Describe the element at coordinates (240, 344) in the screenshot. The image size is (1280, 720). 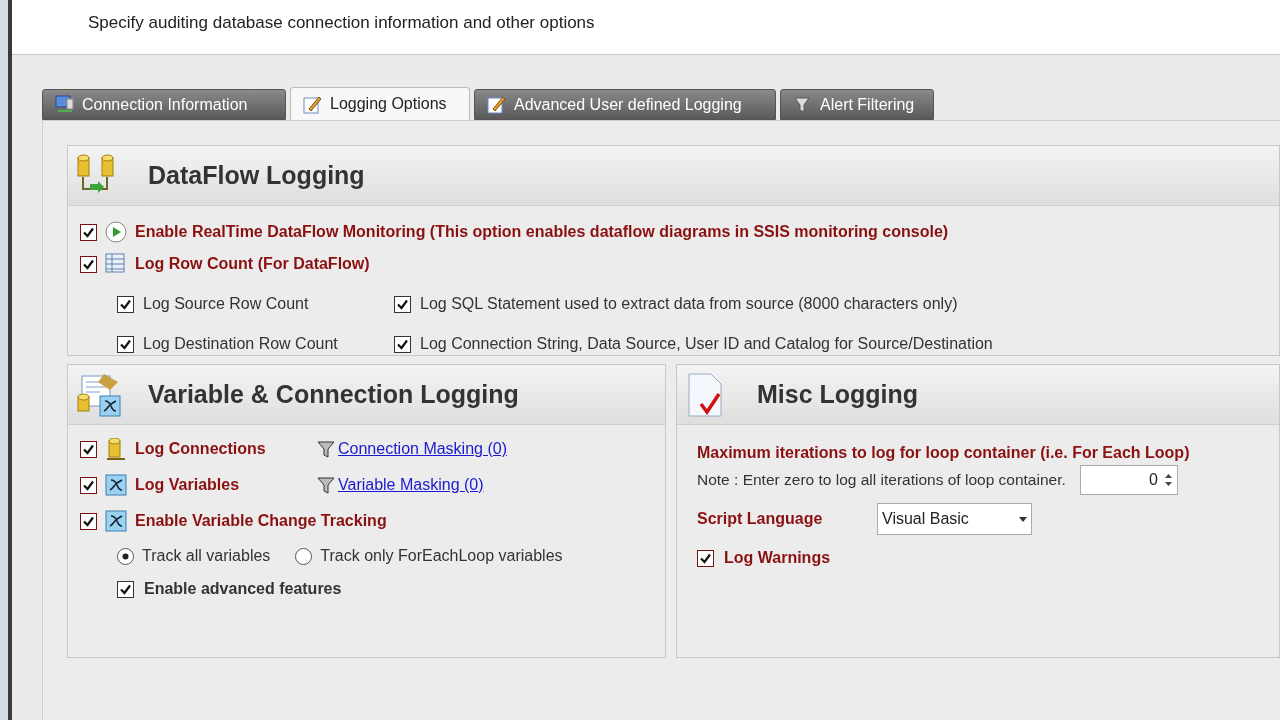
I see `option-label: Log Destination Row Count` at that location.